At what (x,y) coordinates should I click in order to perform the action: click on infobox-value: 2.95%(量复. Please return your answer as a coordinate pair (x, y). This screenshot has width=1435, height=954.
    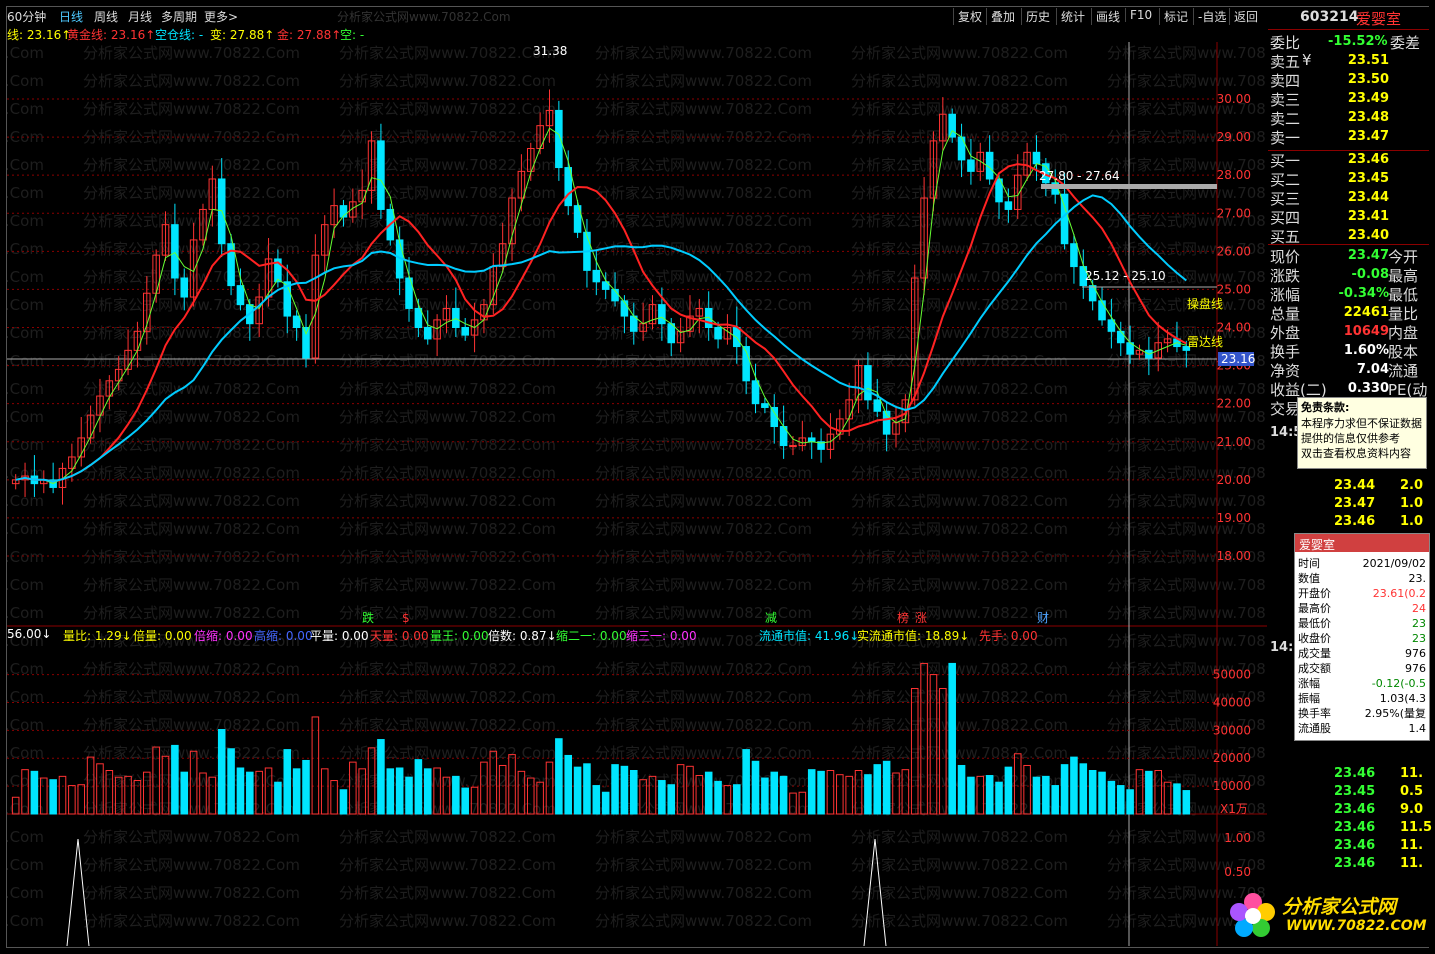
    Looking at the image, I should click on (1395, 713).